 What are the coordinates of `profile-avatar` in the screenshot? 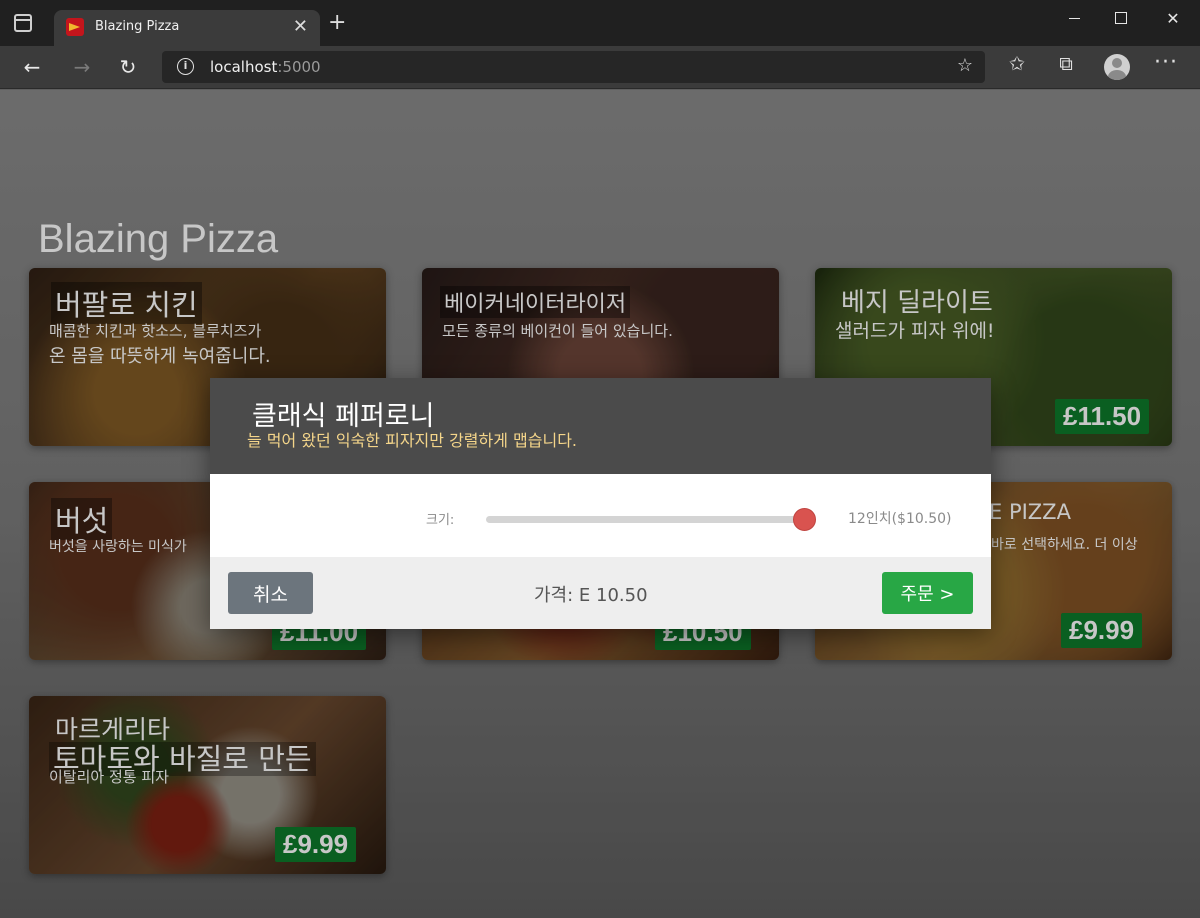 It's located at (1117, 67).